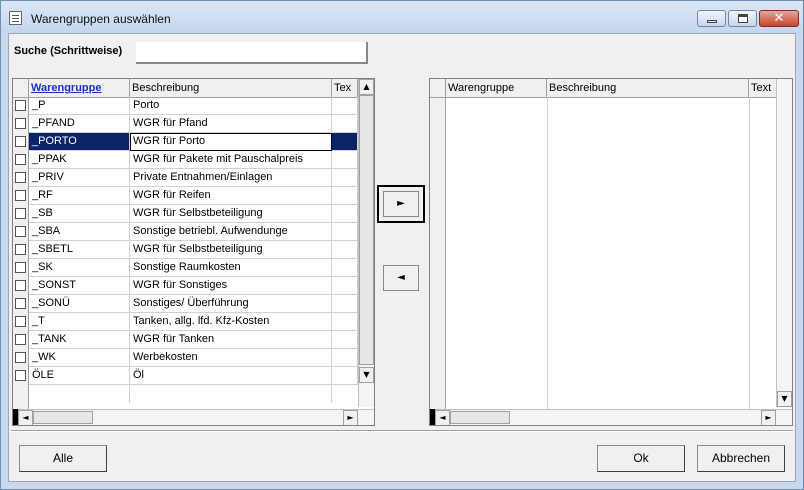 This screenshot has height=490, width=804. Describe the element at coordinates (784, 243) in the screenshot. I see `vertical-scrollbar: ▼` at that location.